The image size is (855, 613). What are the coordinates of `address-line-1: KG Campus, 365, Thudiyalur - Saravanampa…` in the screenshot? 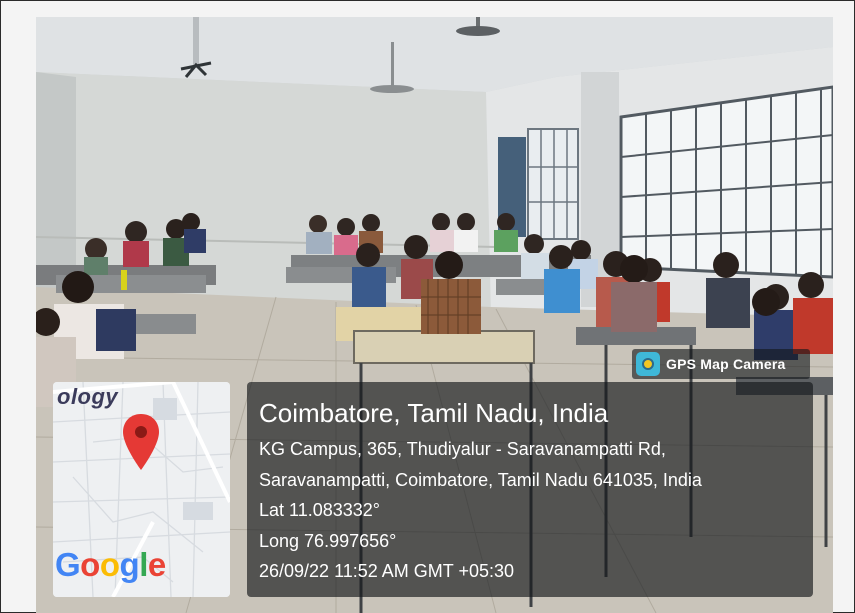 It's located at (462, 449).